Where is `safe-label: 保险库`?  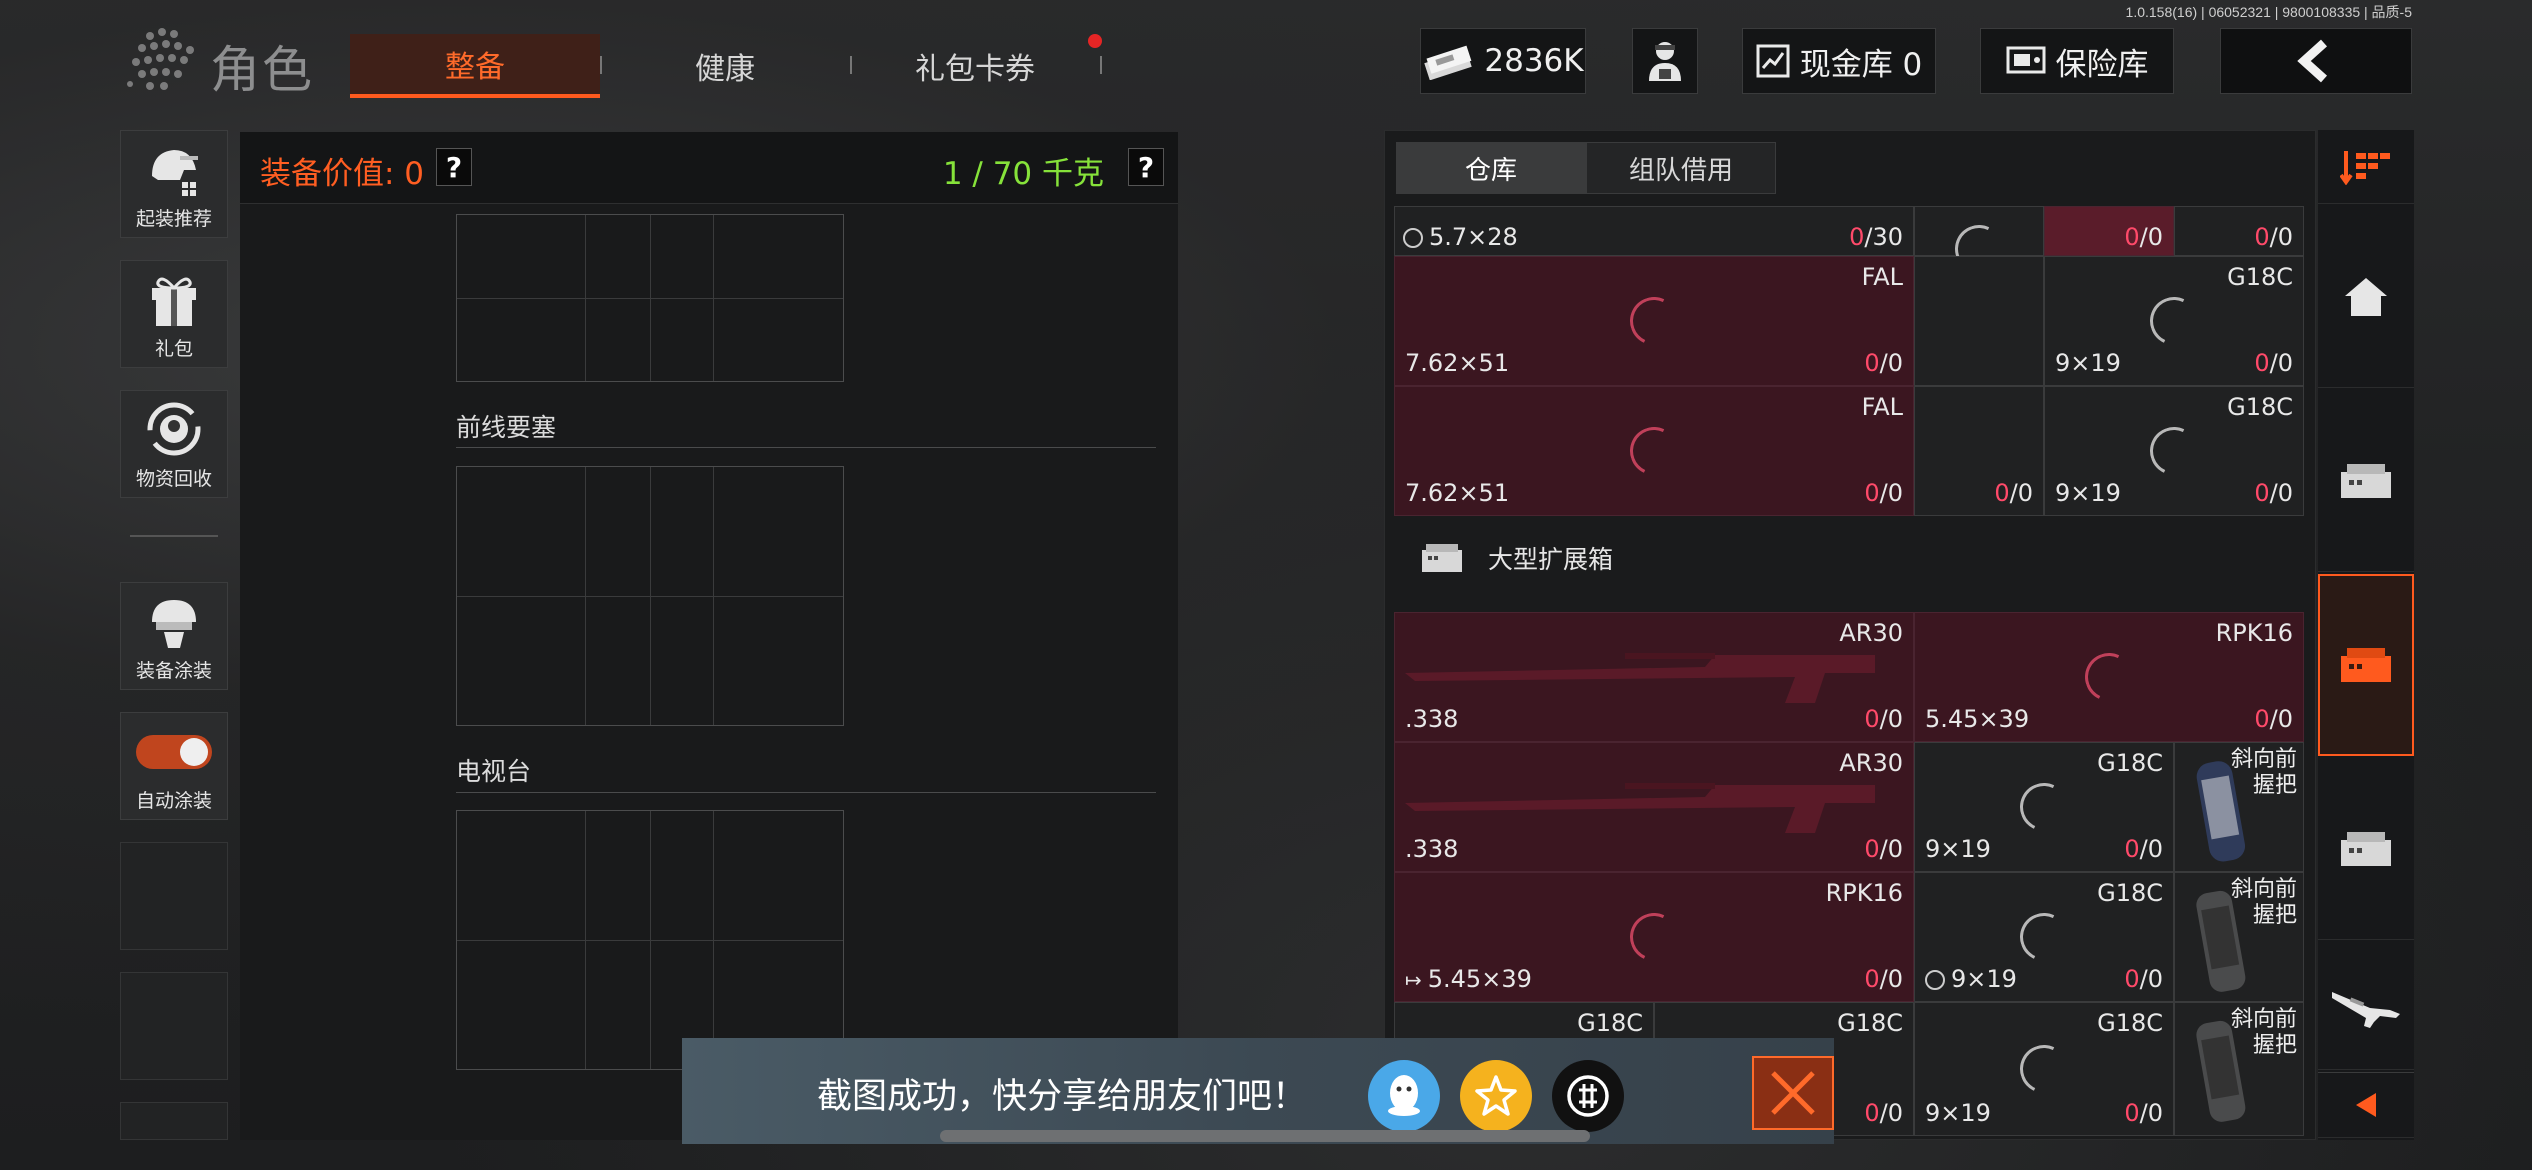
safe-label: 保险库 is located at coordinates (2102, 64).